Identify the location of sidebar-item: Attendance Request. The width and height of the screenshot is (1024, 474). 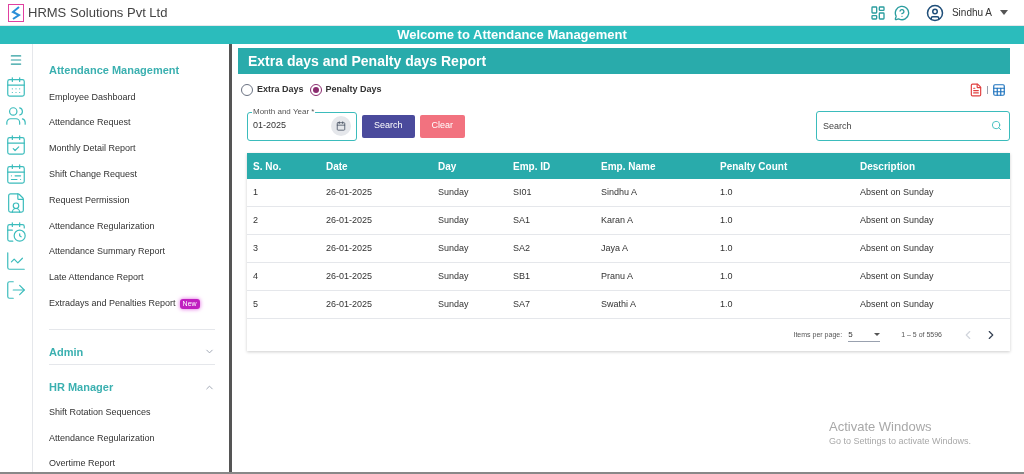
(90, 123).